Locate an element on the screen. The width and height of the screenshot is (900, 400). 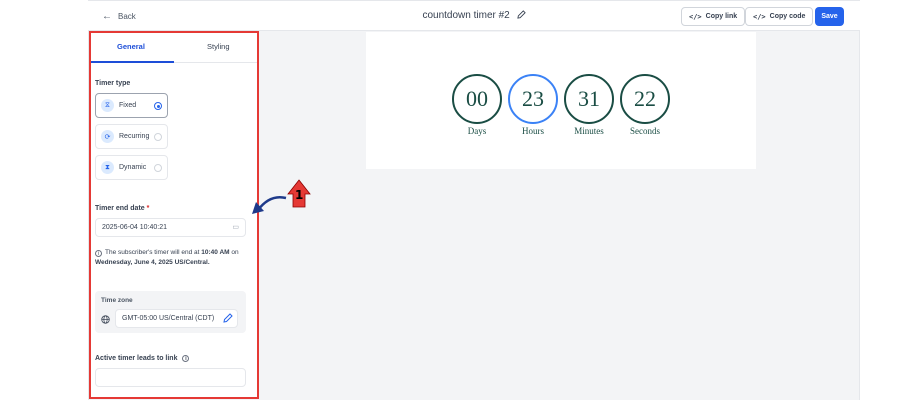
copy-code-button: </> Copy code is located at coordinates (779, 16).